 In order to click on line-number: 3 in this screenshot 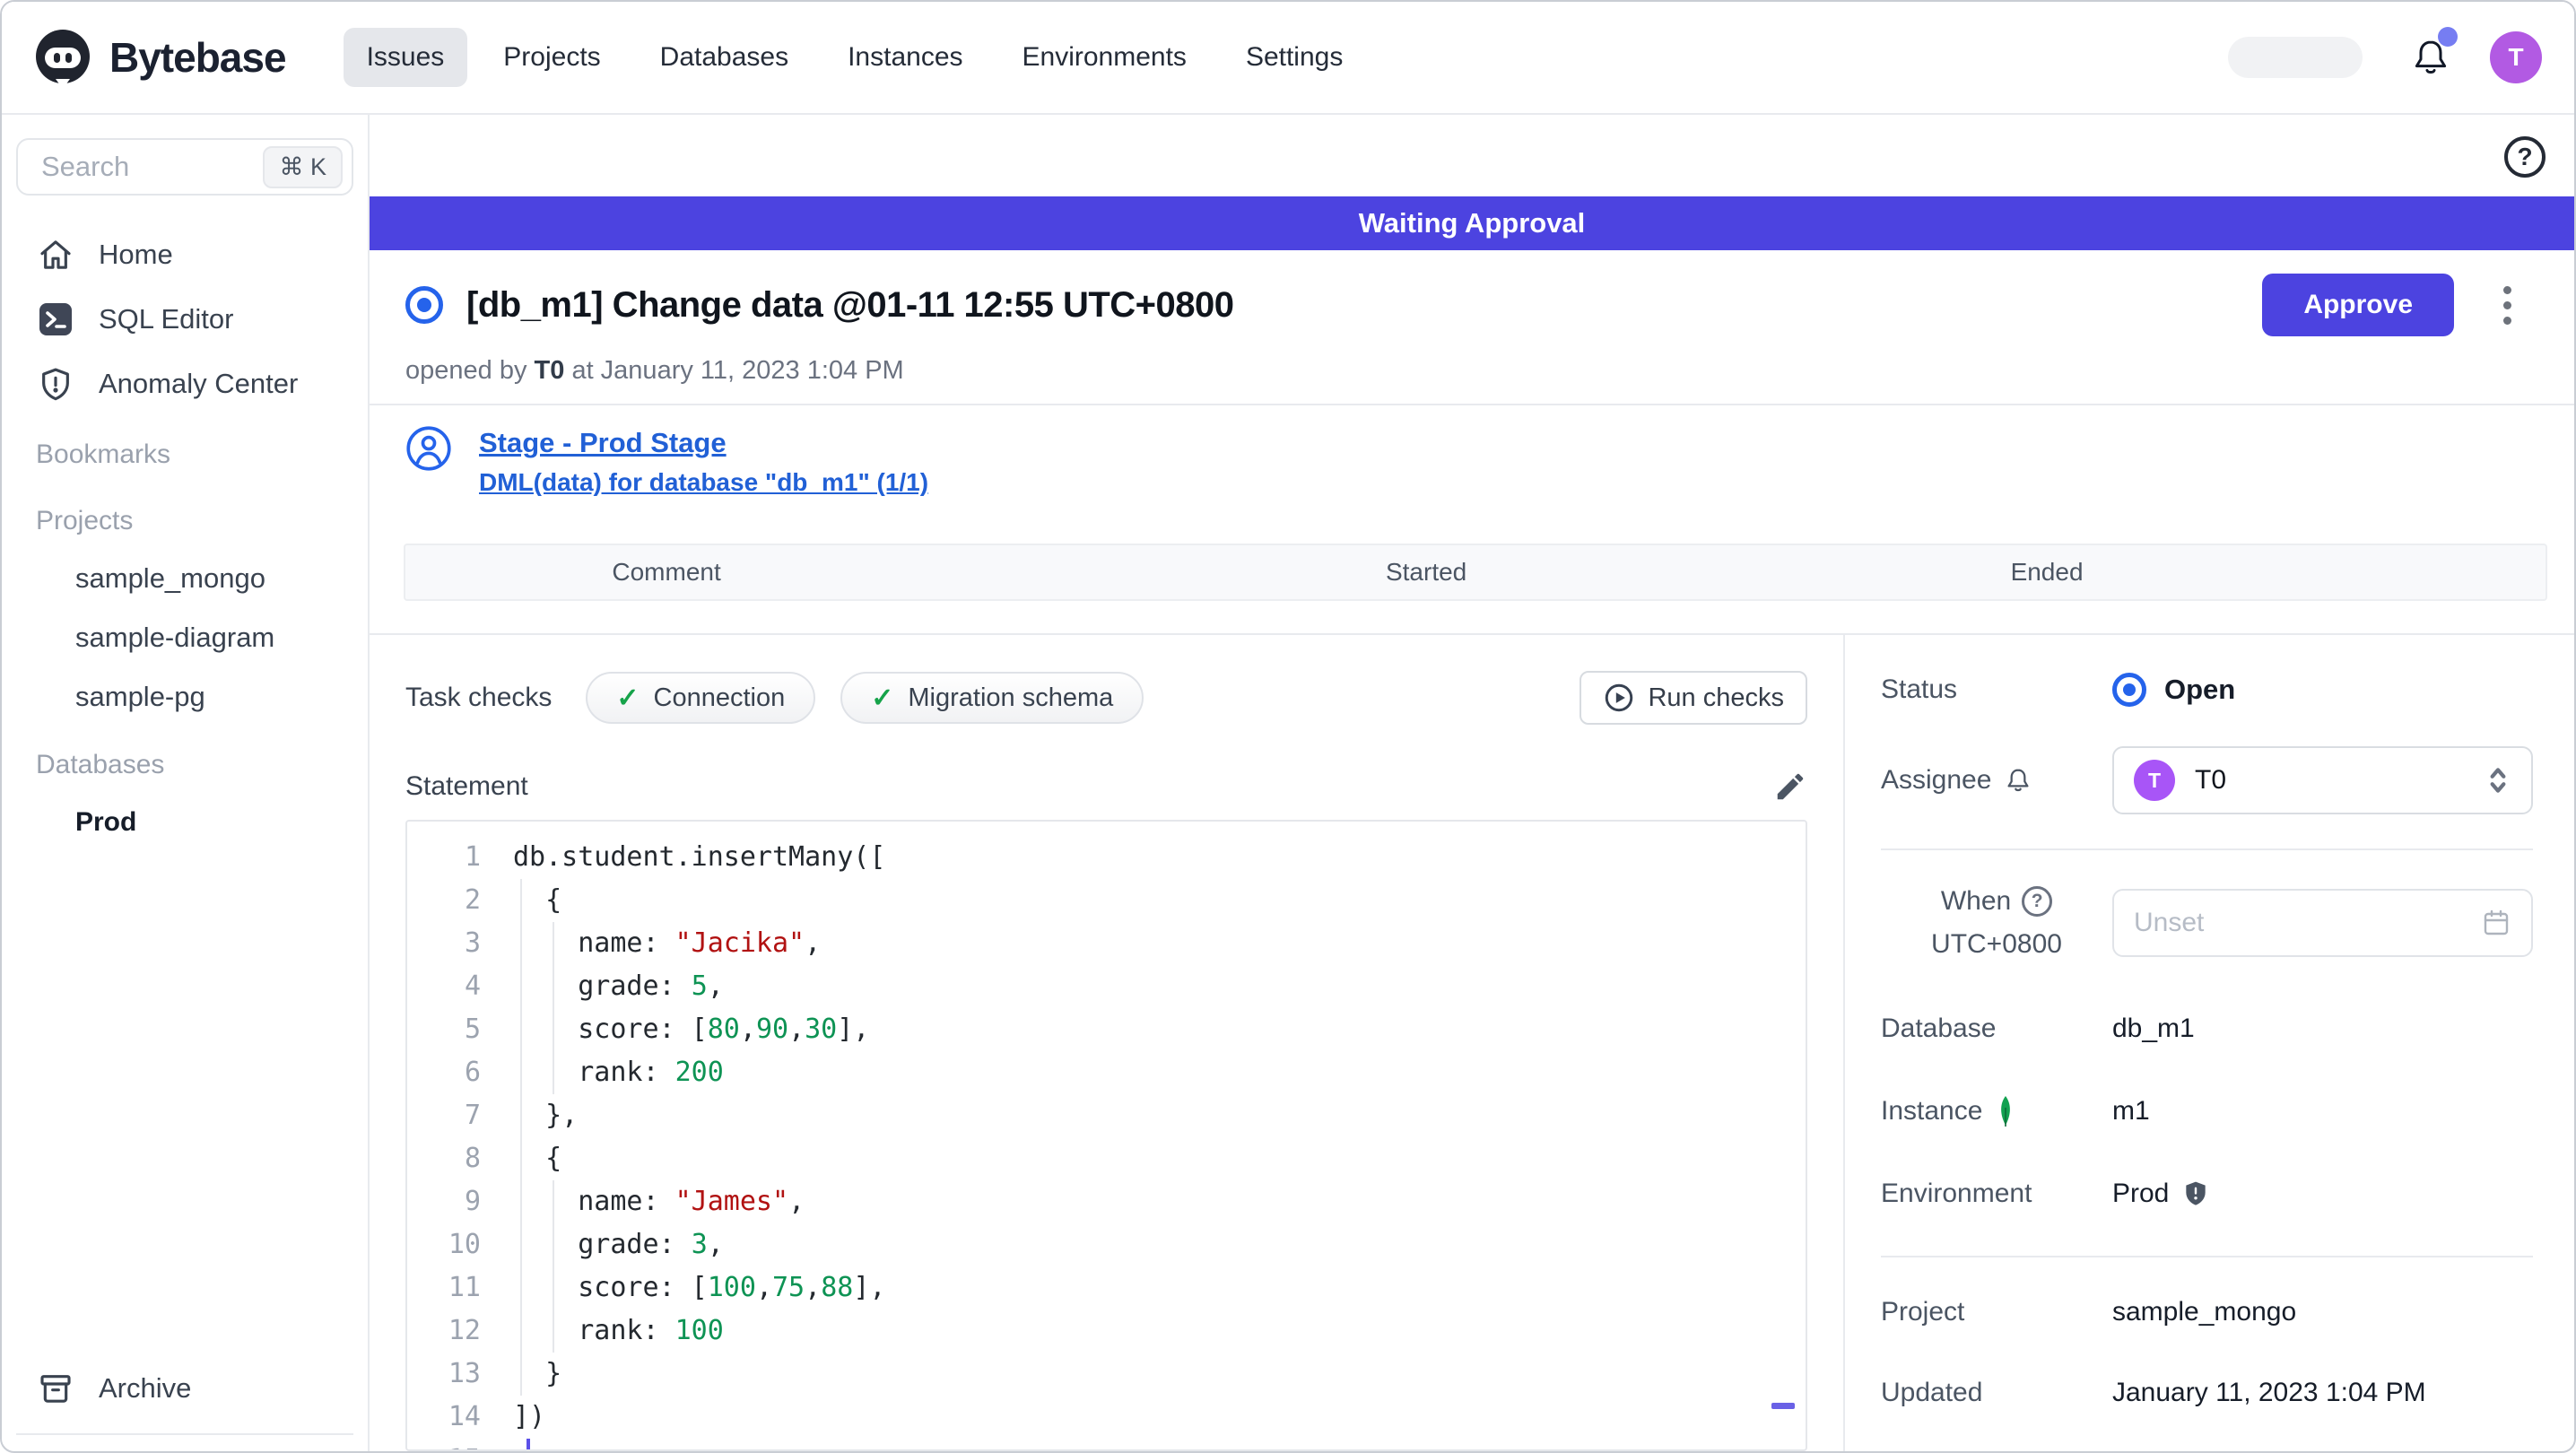, I will do `click(472, 943)`.